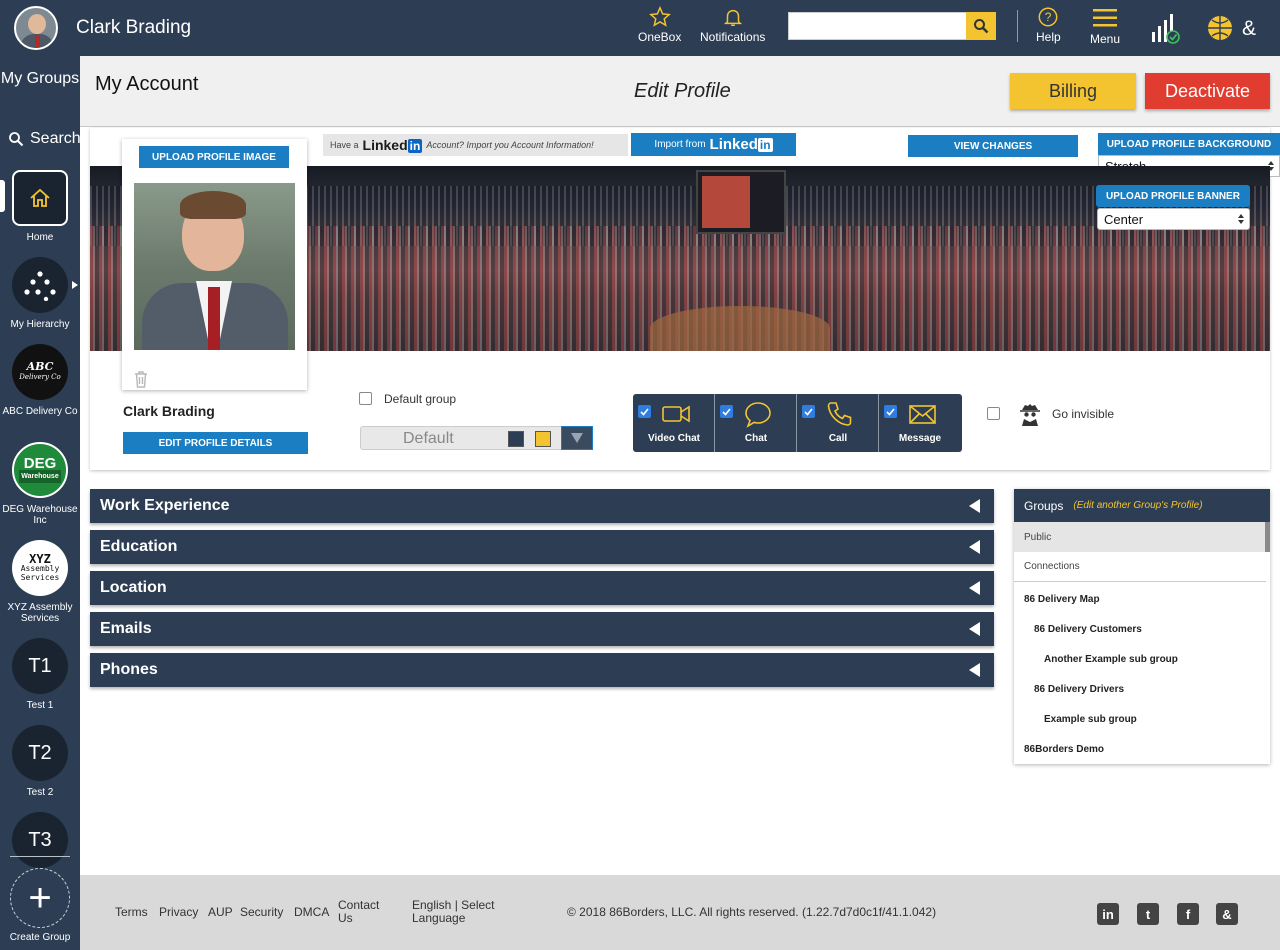 The width and height of the screenshot is (1280, 950). I want to click on section-emails: Emails, so click(542, 629).